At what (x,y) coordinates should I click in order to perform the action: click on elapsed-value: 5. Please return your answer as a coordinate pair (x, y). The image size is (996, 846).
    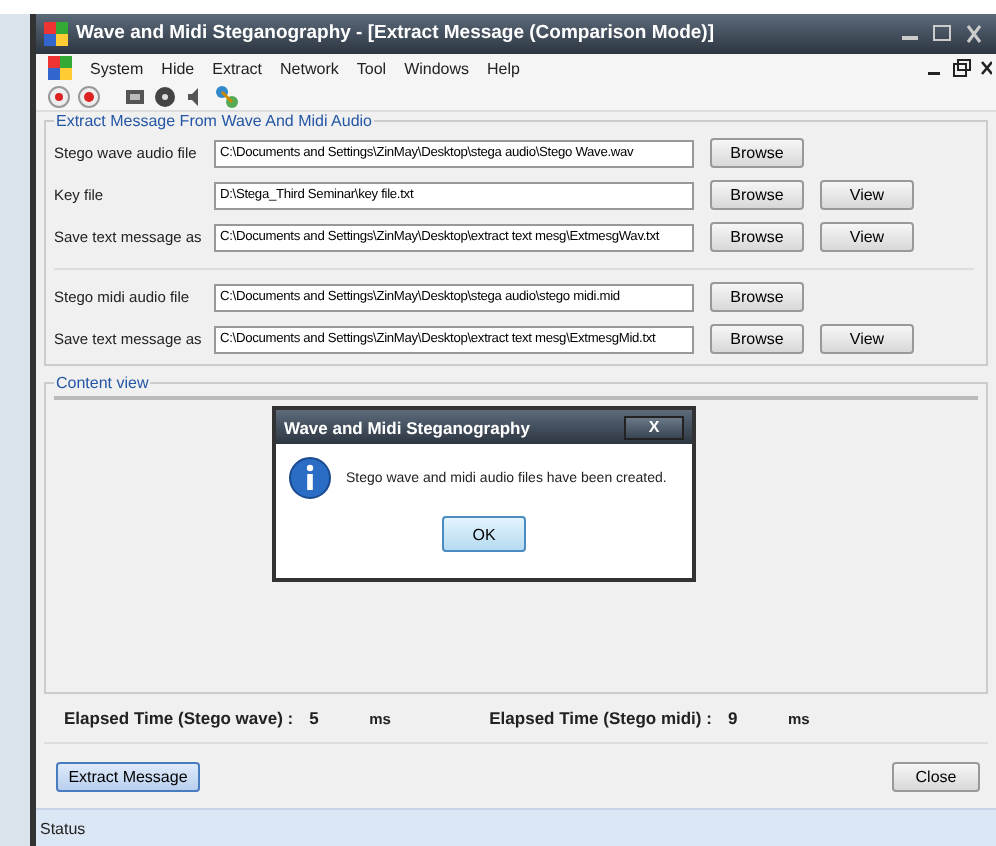
    Looking at the image, I should click on (315, 718).